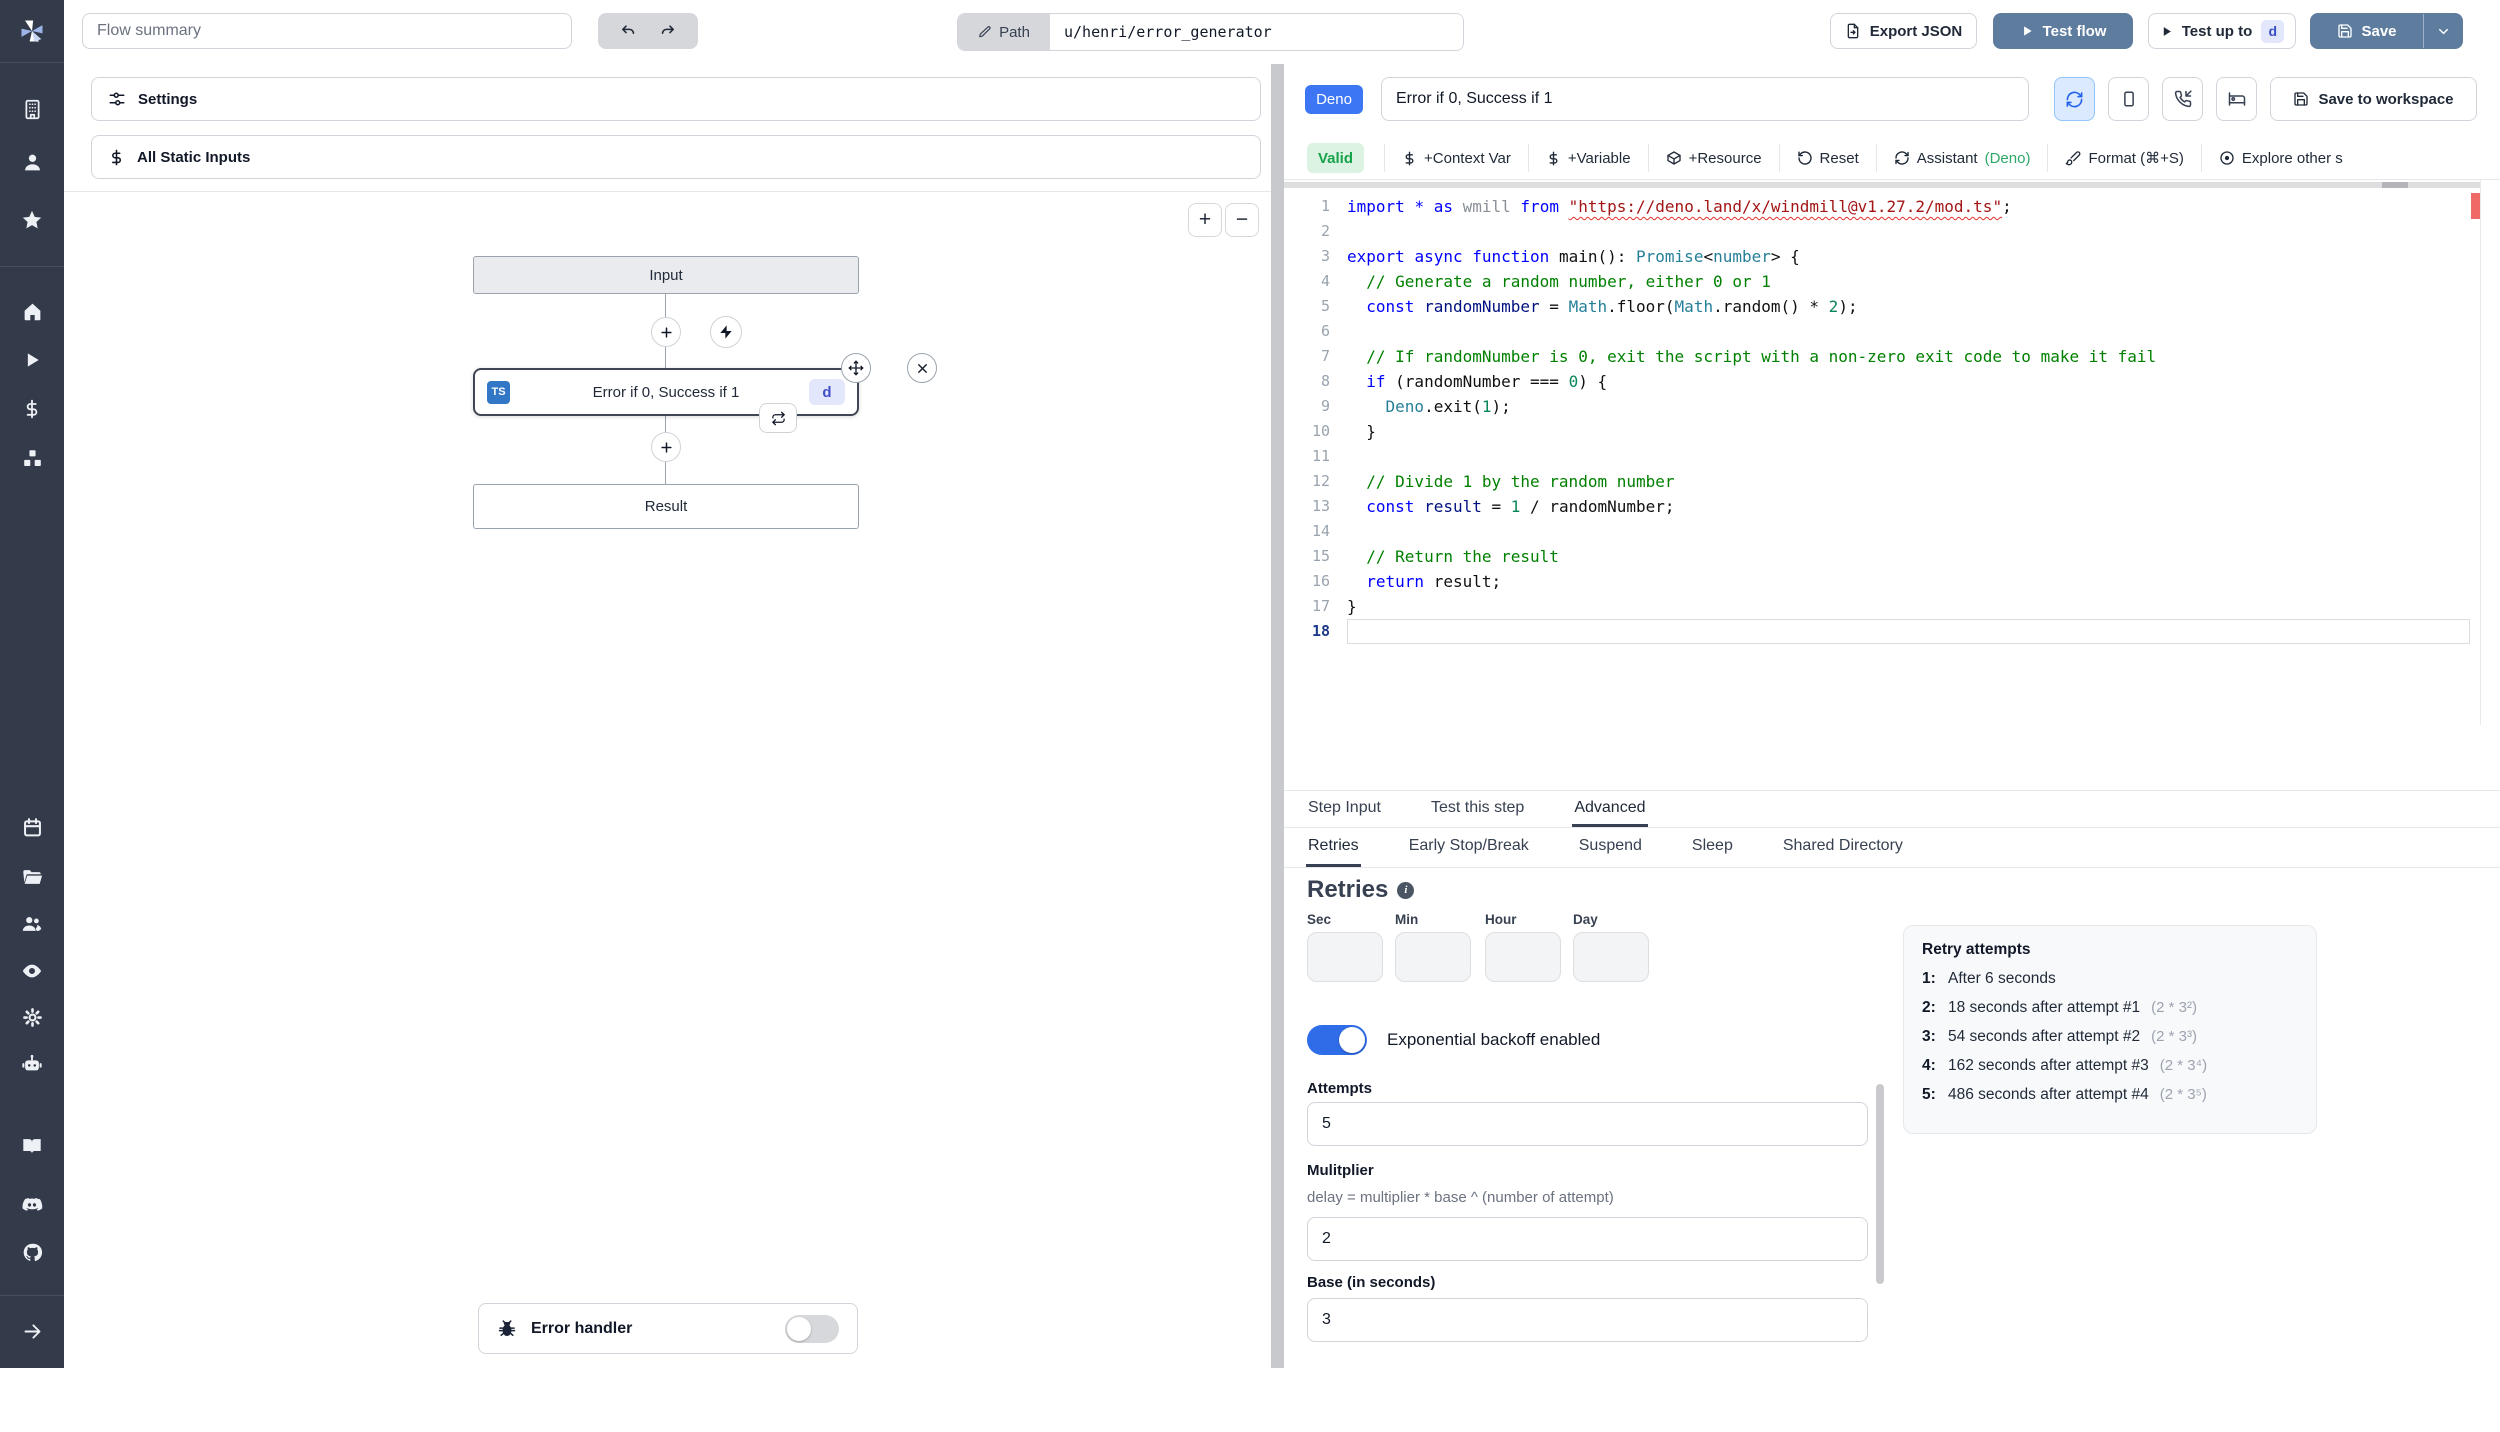 This screenshot has height=1432, width=2500. I want to click on webhook-button, so click(2182, 99).